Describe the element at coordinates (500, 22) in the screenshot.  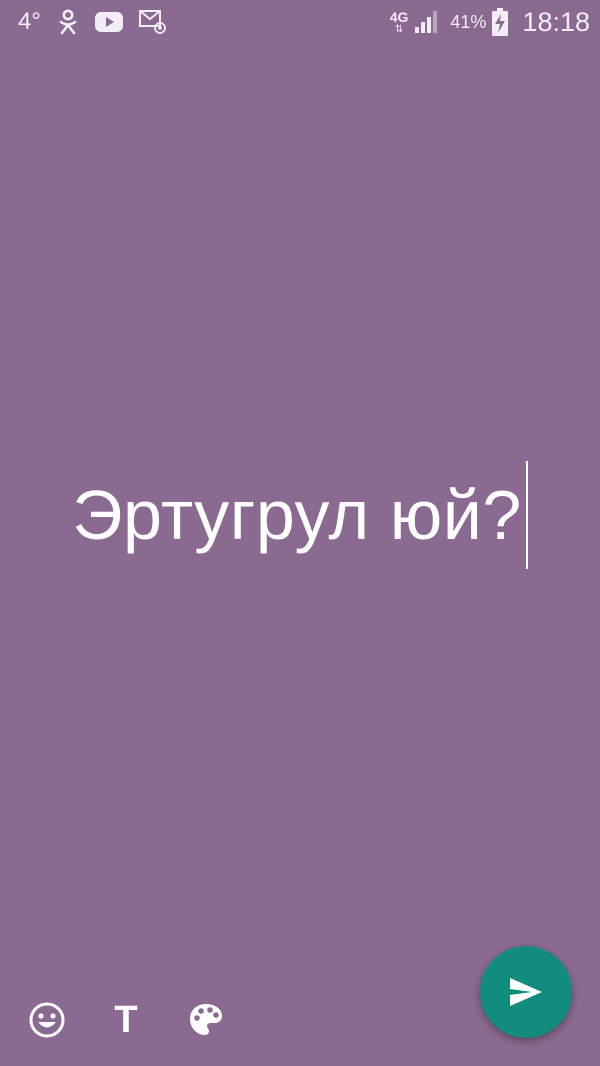
I see `battery-charging-icon` at that location.